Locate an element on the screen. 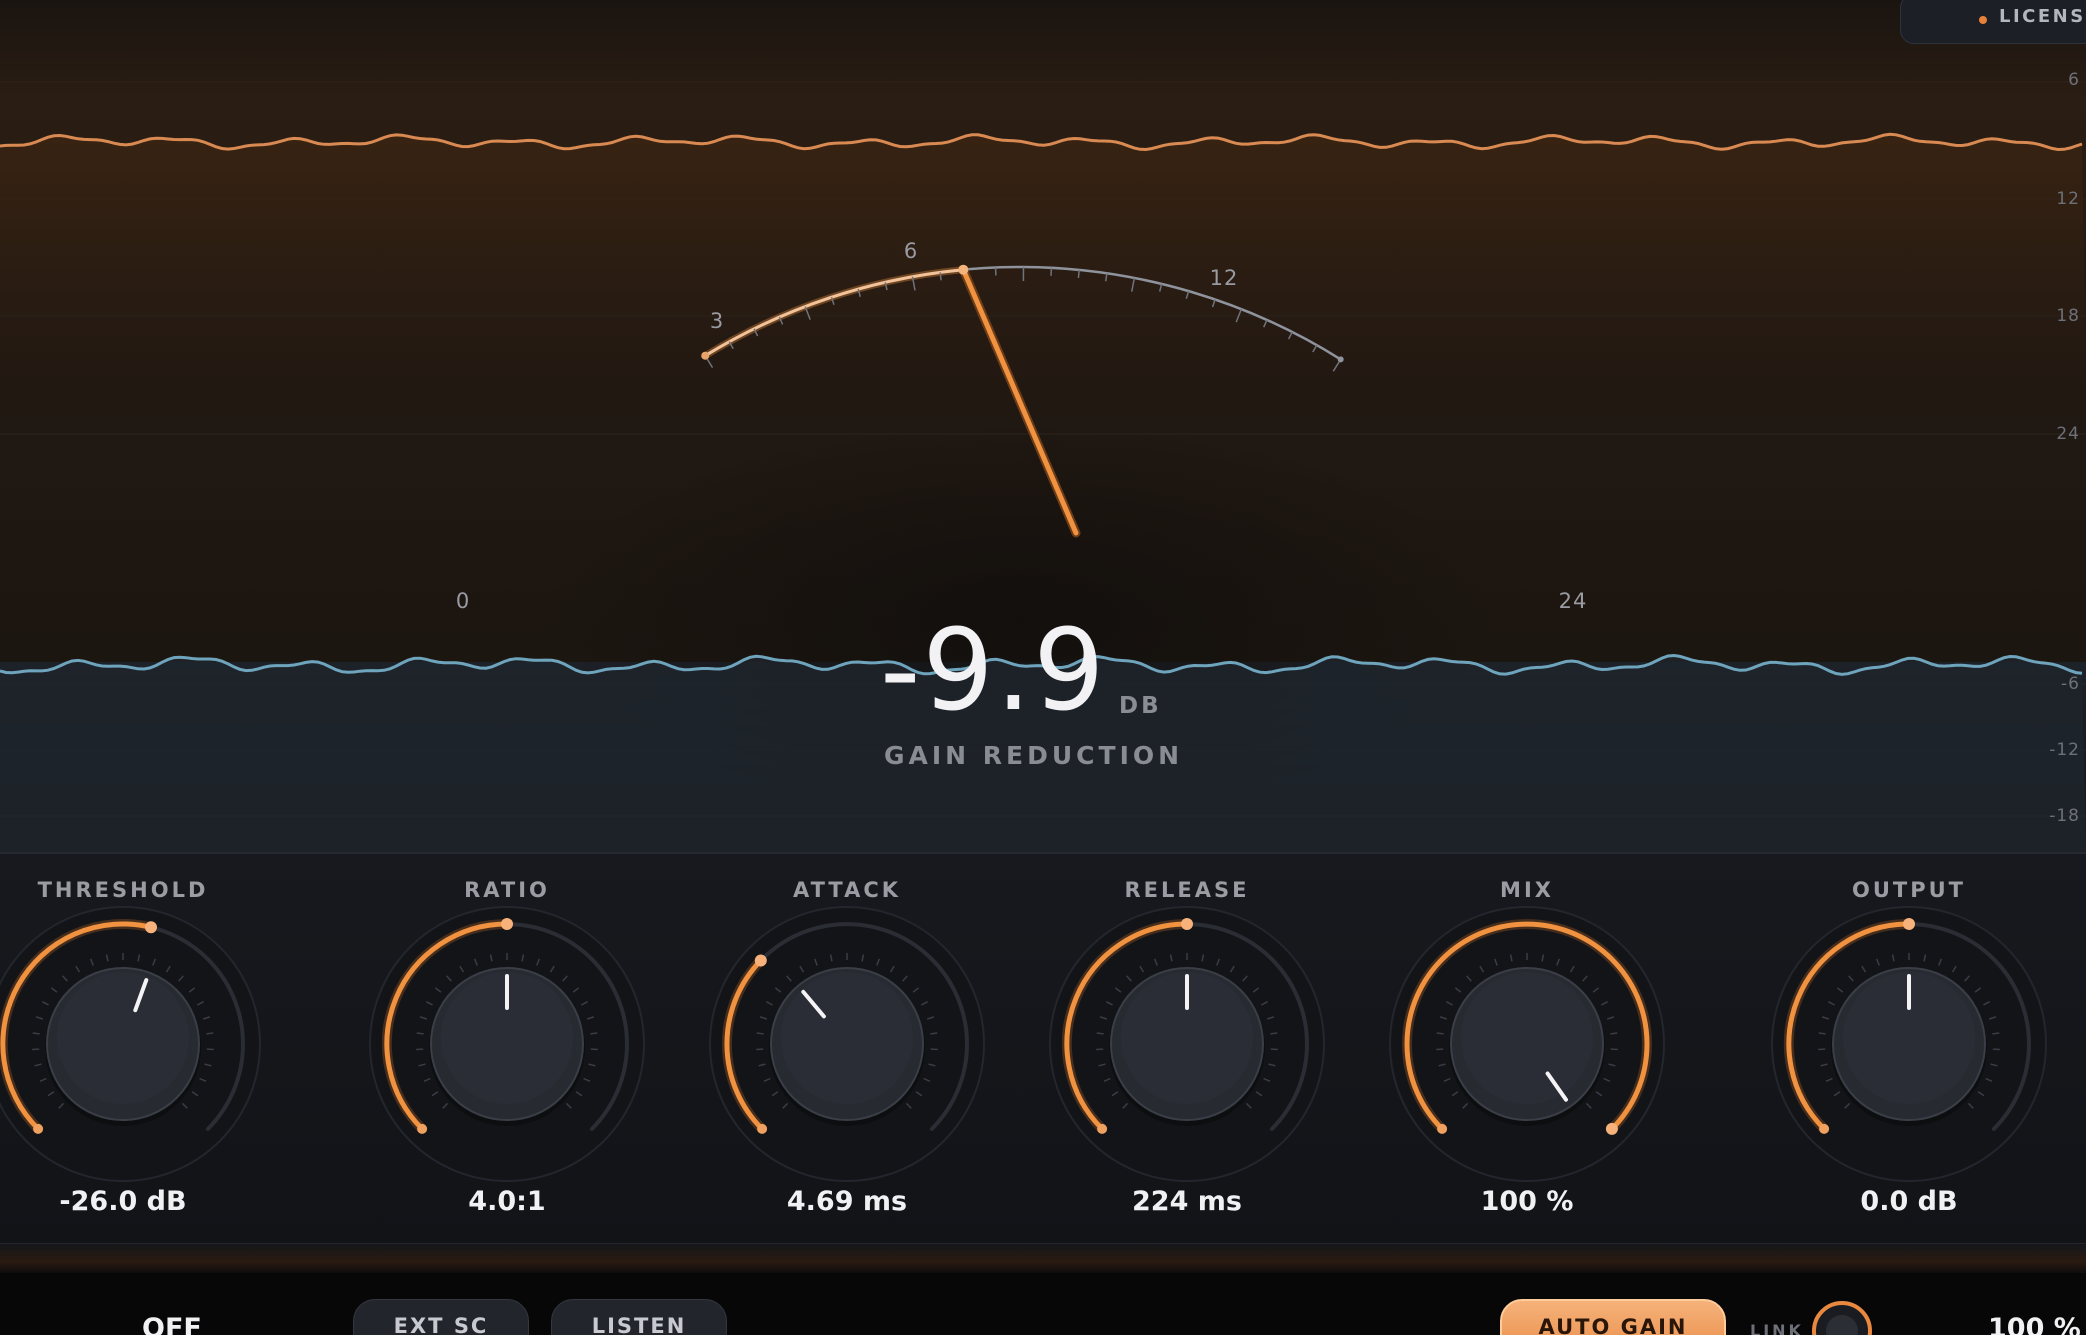 The height and width of the screenshot is (1335, 2086). license-label: LICENSED is located at coordinates (2042, 16).